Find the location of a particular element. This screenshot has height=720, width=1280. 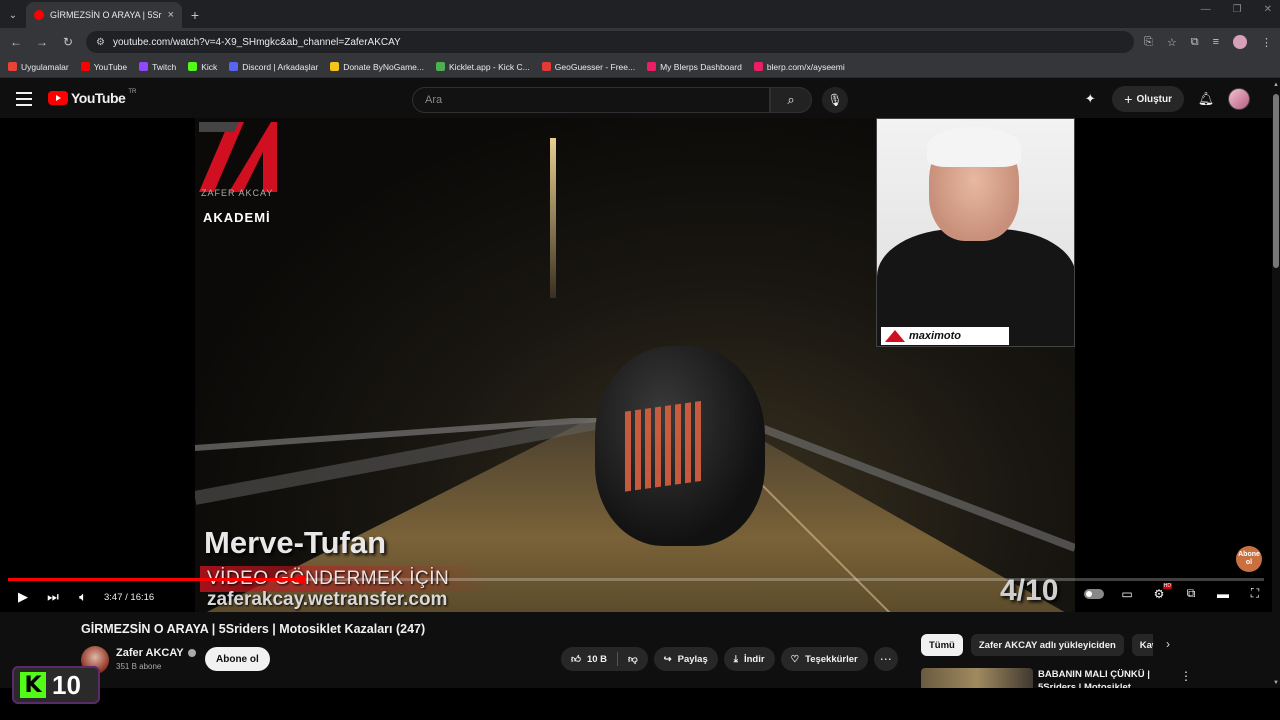

extensions-icon: ⧉ is located at coordinates (1195, 42).